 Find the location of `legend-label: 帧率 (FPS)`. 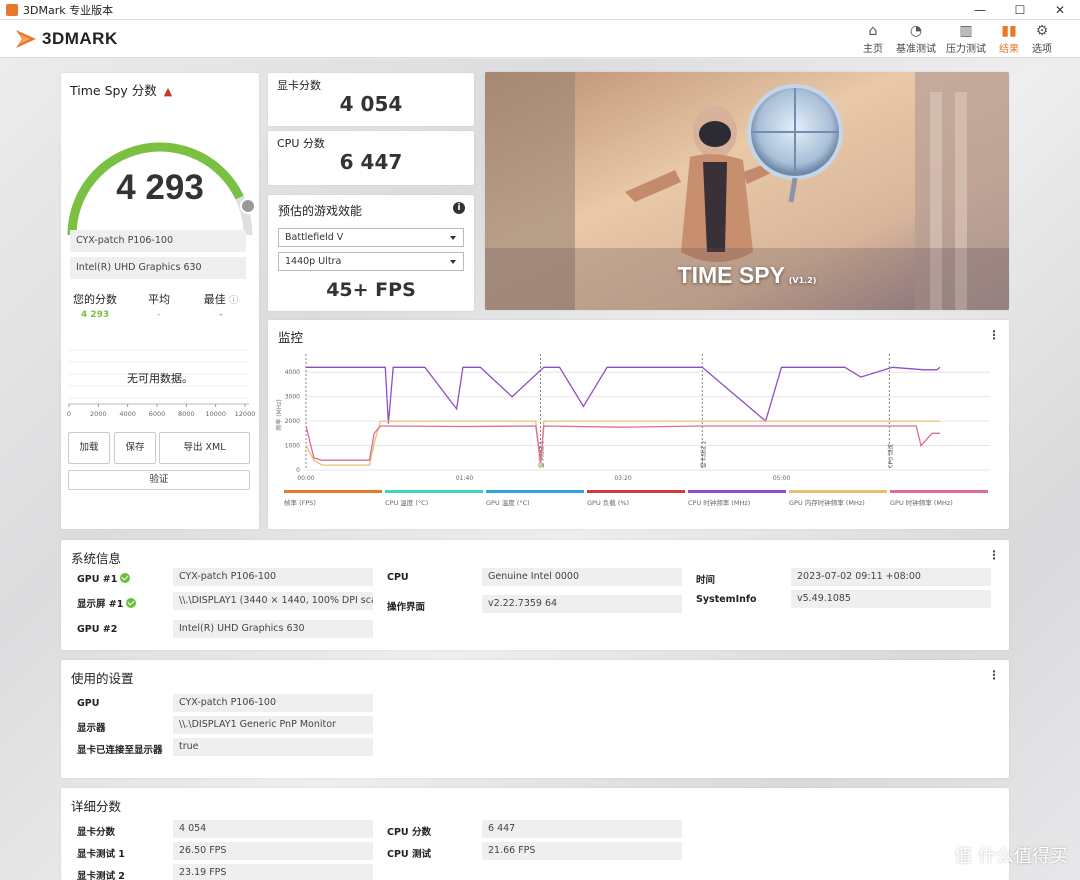

legend-label: 帧率 (FPS) is located at coordinates (300, 503).